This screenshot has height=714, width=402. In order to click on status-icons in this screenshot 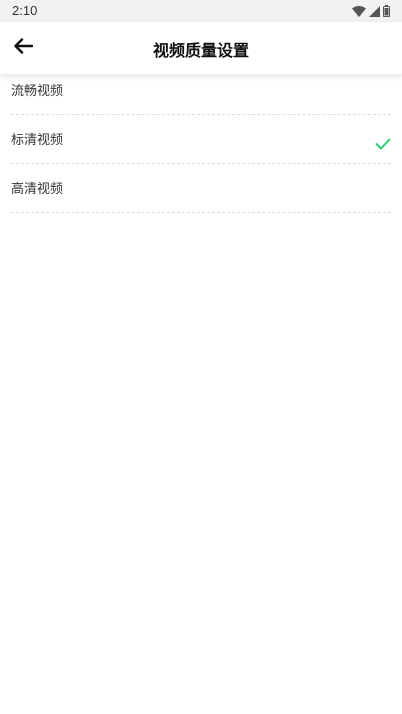, I will do `click(371, 11)`.